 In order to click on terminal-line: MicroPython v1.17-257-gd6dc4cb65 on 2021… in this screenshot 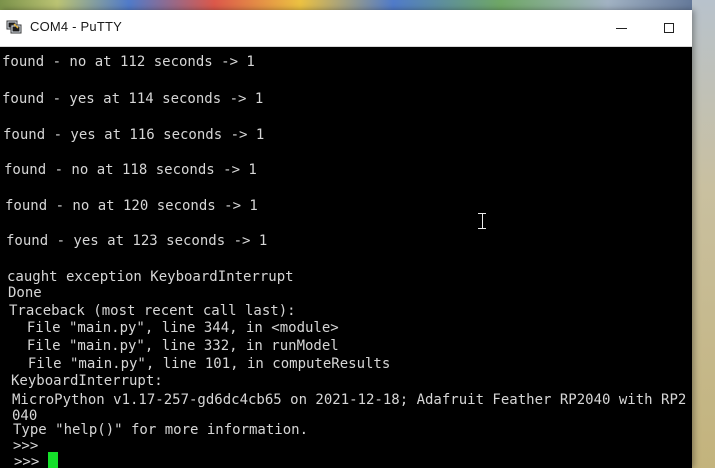, I will do `click(349, 400)`.